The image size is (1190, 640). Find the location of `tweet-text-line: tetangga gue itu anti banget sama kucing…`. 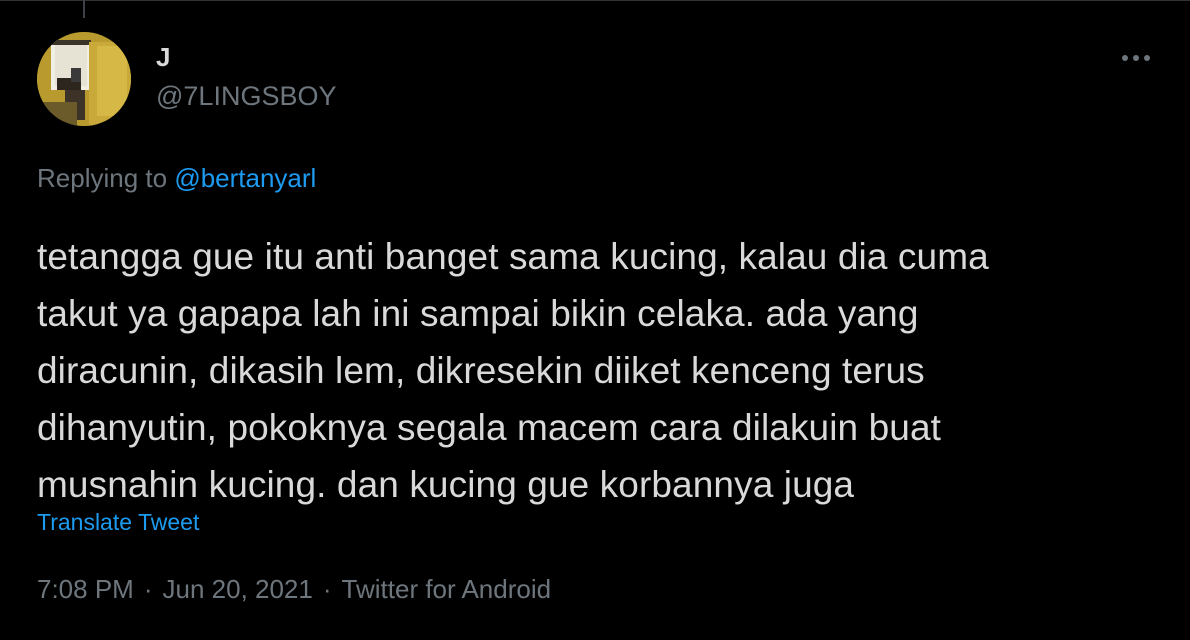

tweet-text-line: tetangga gue itu anti banget sama kucing… is located at coordinates (513, 256).